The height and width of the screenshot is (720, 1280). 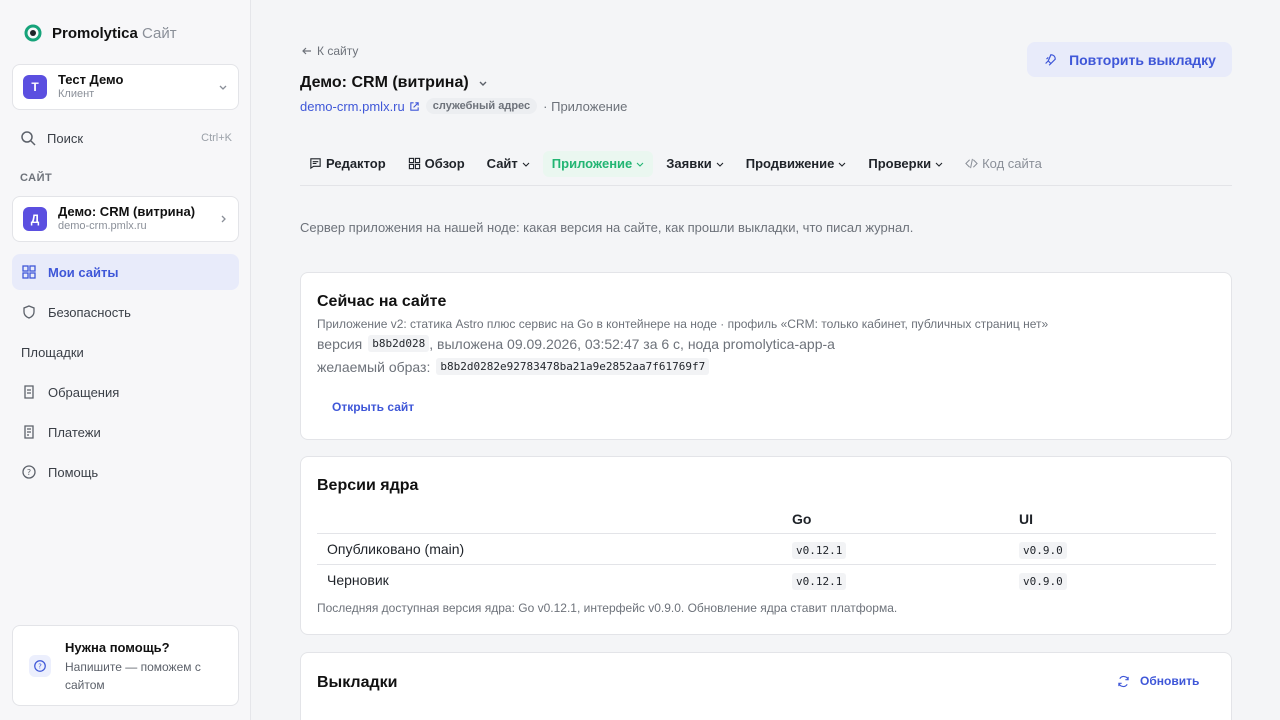 I want to click on chevron-right-icon, so click(x=223, y=219).